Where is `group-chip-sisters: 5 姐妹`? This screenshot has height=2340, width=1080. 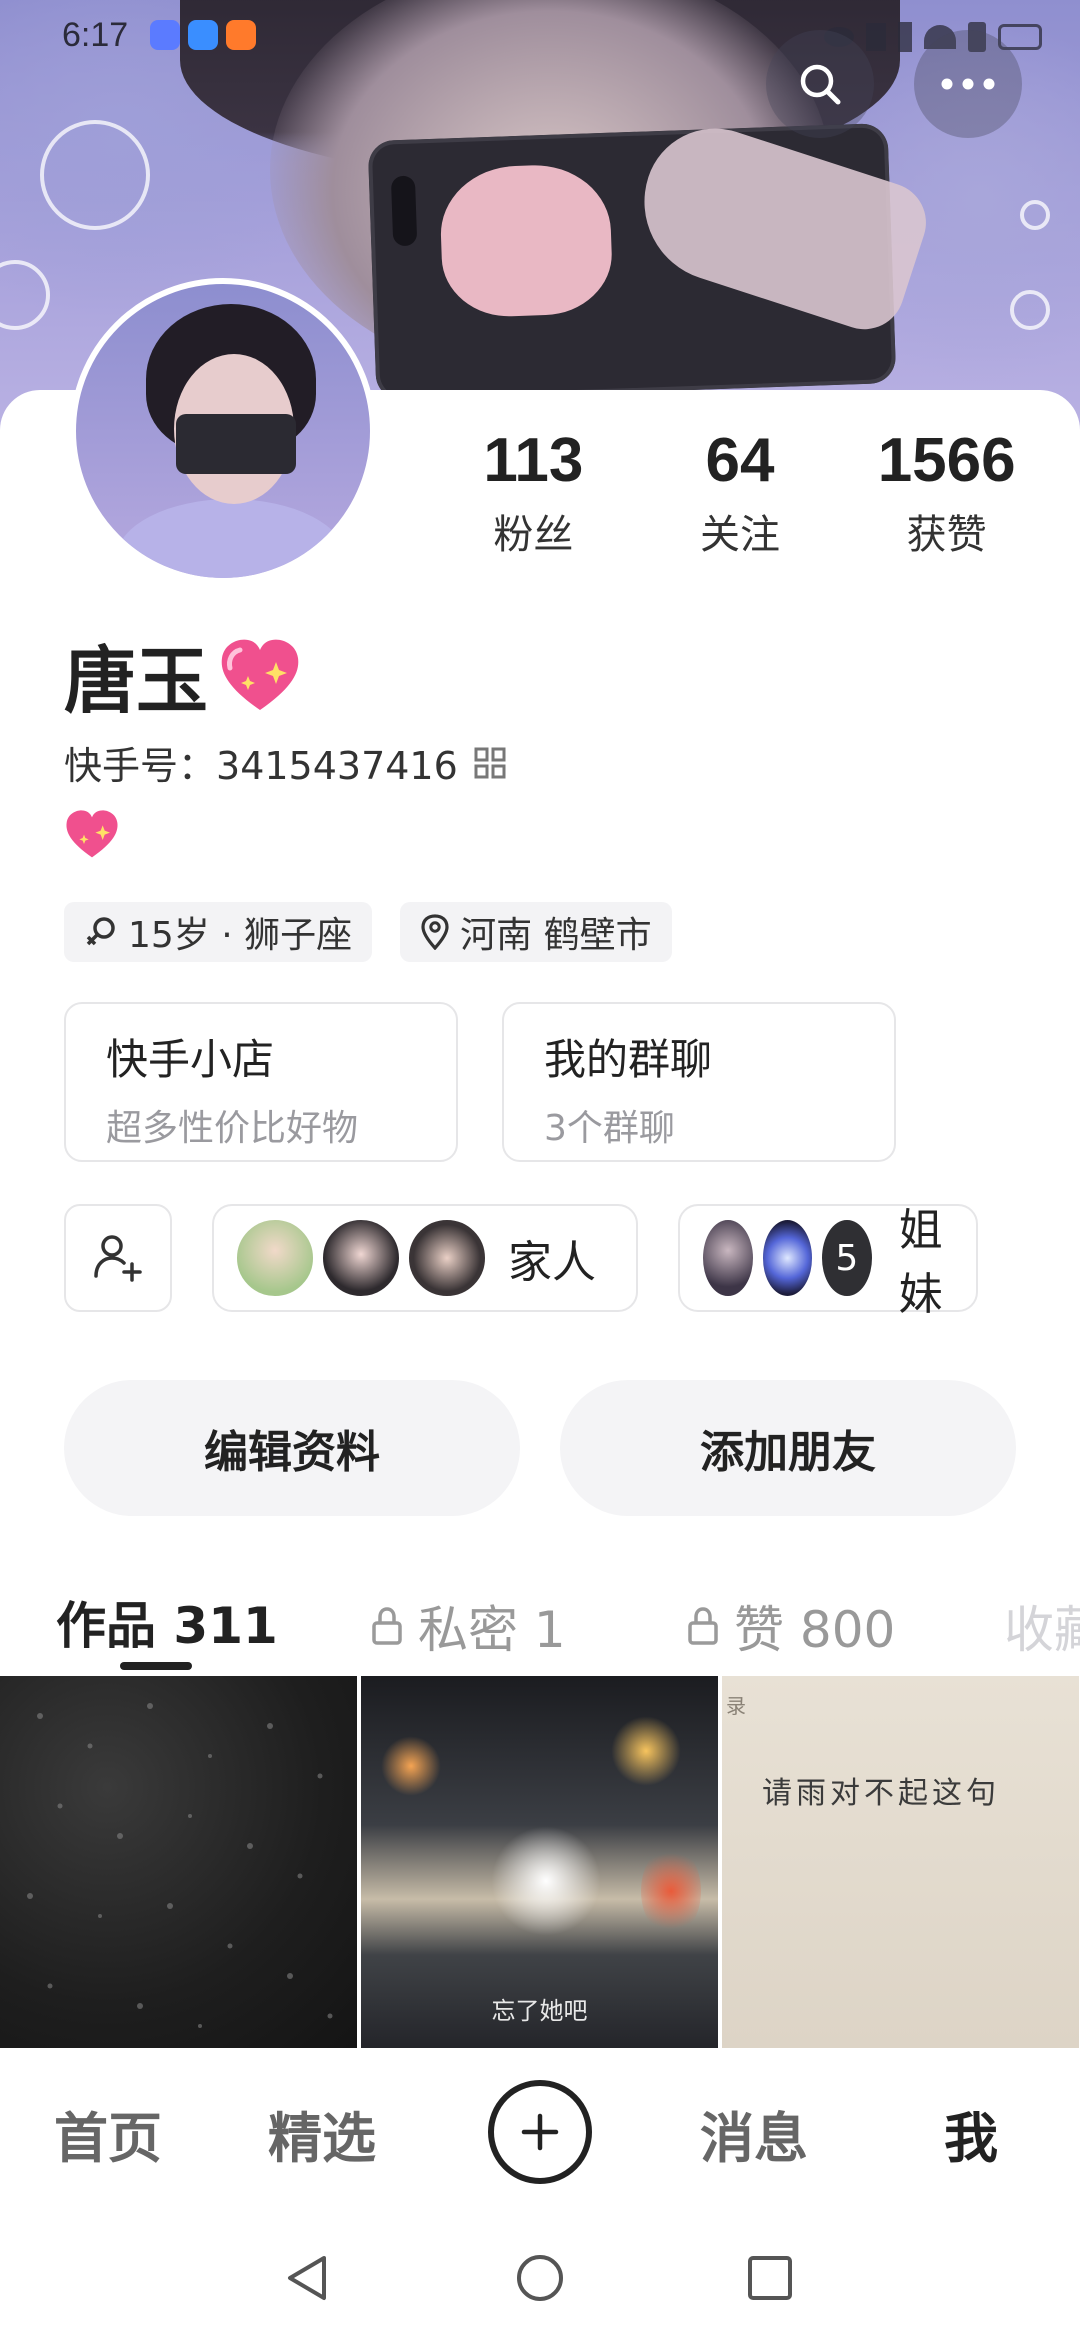 group-chip-sisters: 5 姐妹 is located at coordinates (828, 1262).